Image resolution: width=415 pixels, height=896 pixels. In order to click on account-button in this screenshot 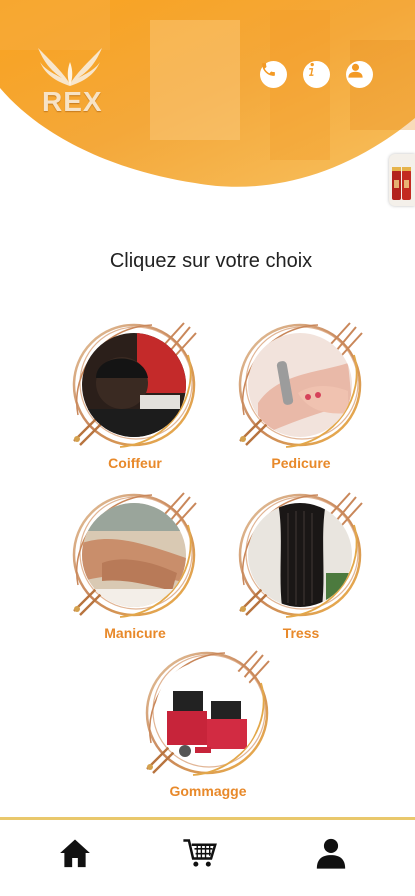, I will do `click(359, 74)`.